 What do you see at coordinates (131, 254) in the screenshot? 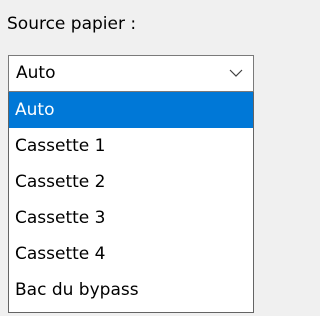
I see `option-cassette-4: Cassette 4` at bounding box center [131, 254].